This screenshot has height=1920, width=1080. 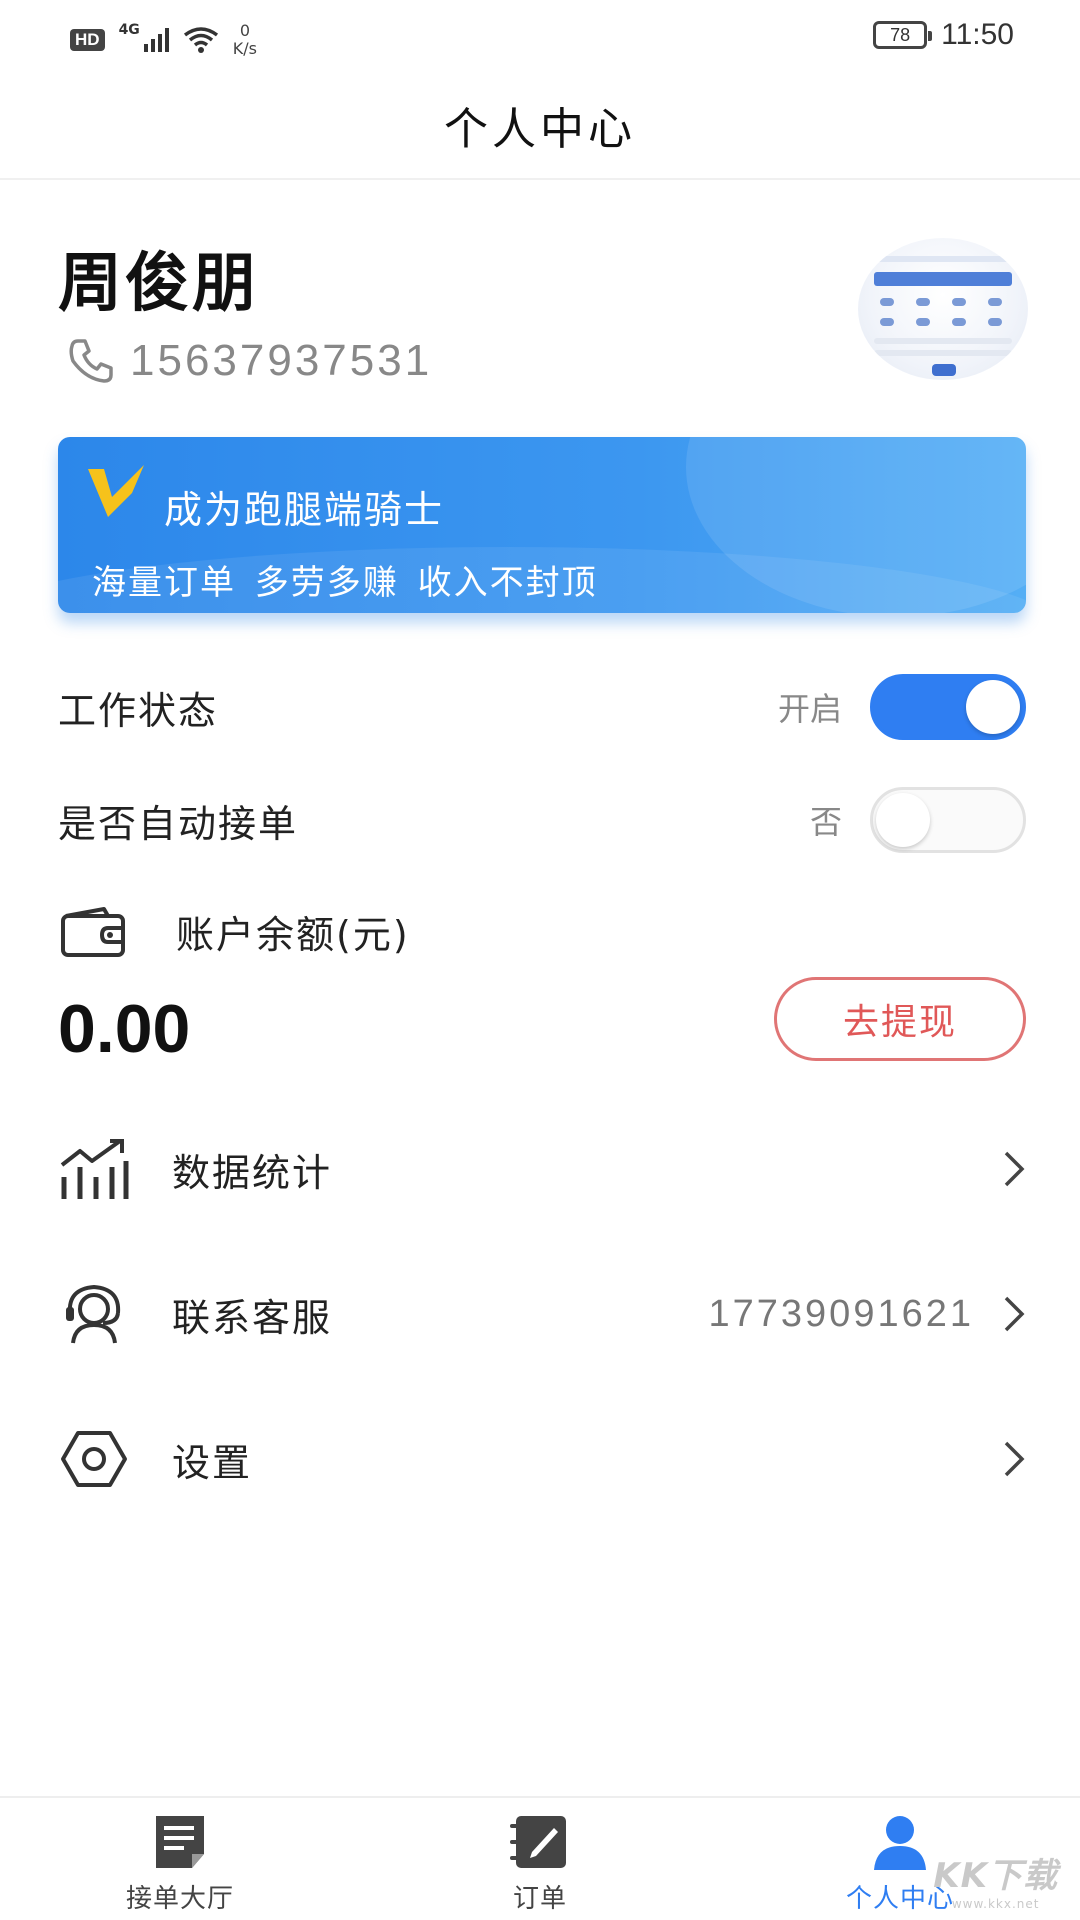 I want to click on title-bar: 个人中心, so click(x=540, y=126).